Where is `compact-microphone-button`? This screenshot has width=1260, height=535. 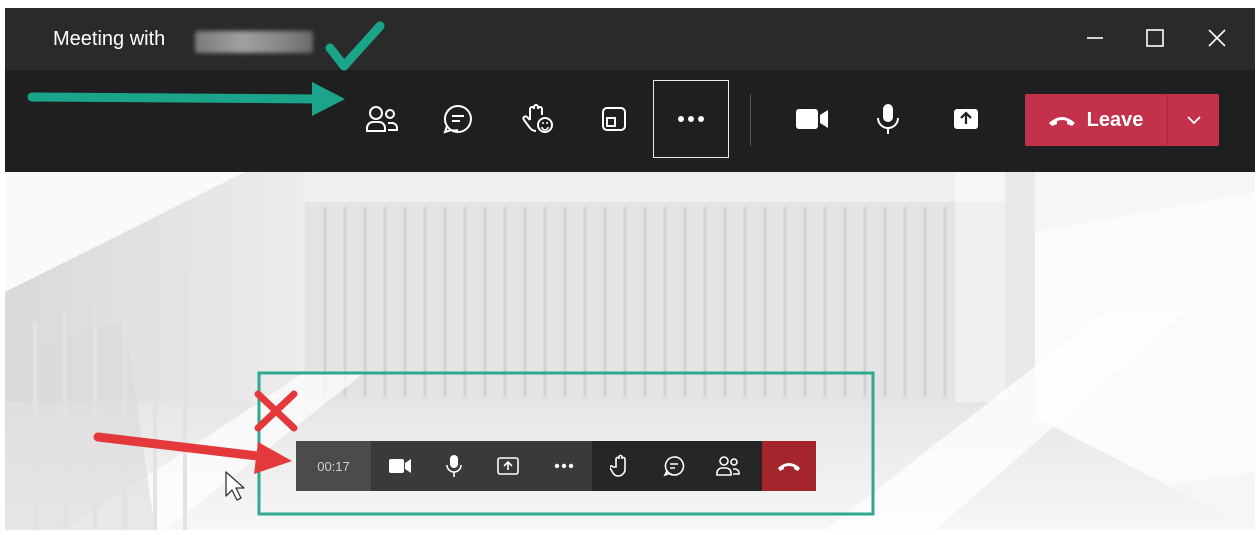
compact-microphone-button is located at coordinates (454, 466).